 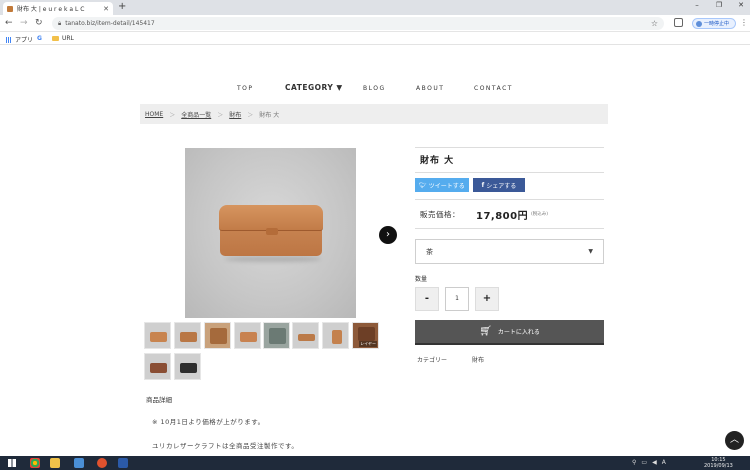 What do you see at coordinates (245, 88) in the screenshot?
I see `nav-top: TOP` at bounding box center [245, 88].